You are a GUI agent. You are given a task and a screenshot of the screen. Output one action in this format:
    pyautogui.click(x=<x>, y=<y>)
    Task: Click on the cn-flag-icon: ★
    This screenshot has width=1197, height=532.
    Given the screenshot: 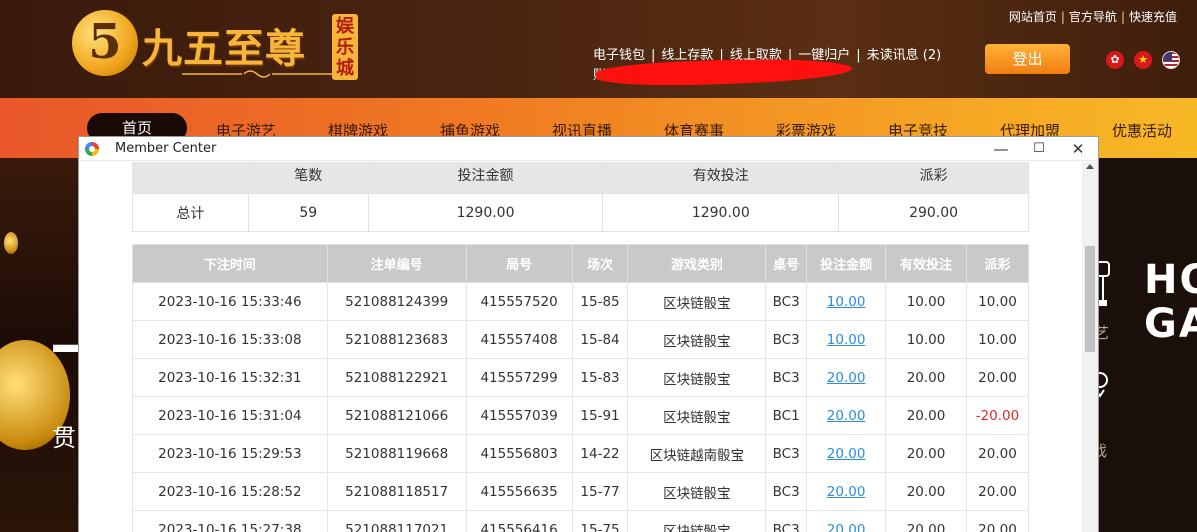 What is the action you would take?
    pyautogui.click(x=1143, y=60)
    